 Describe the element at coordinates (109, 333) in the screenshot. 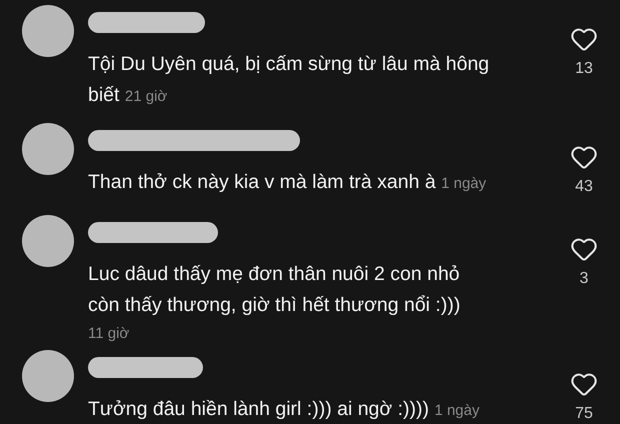

I see `comment-time: 11 giờ` at that location.